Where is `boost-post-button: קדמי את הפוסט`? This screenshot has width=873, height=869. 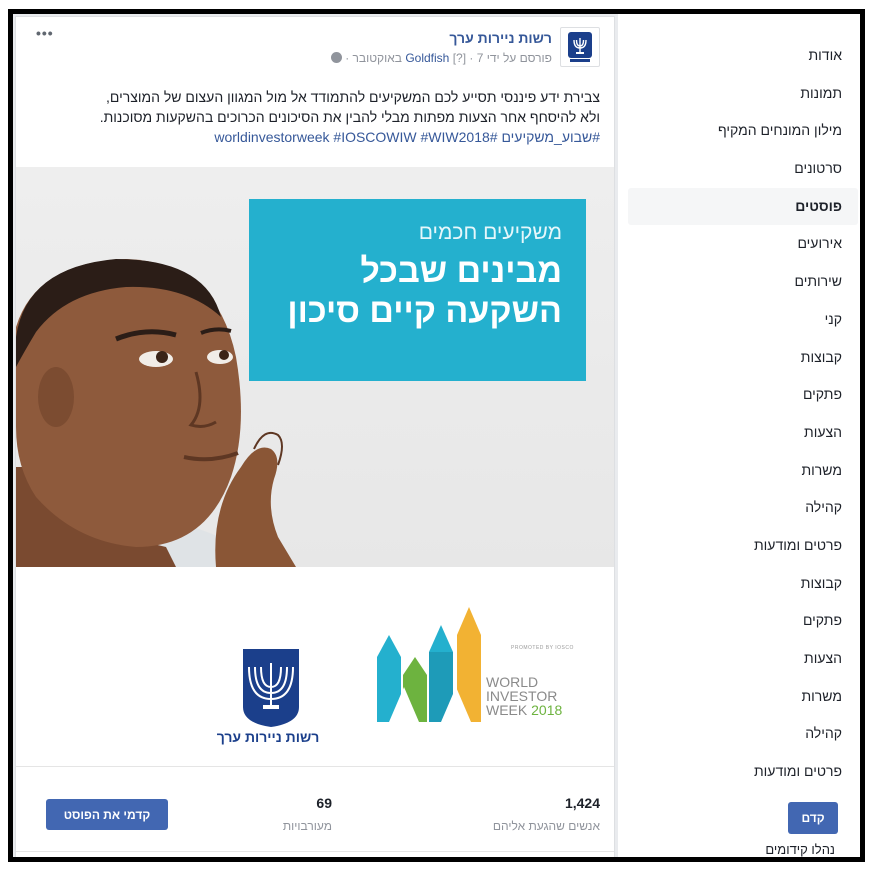 boost-post-button: קדמי את הפוסט is located at coordinates (107, 814).